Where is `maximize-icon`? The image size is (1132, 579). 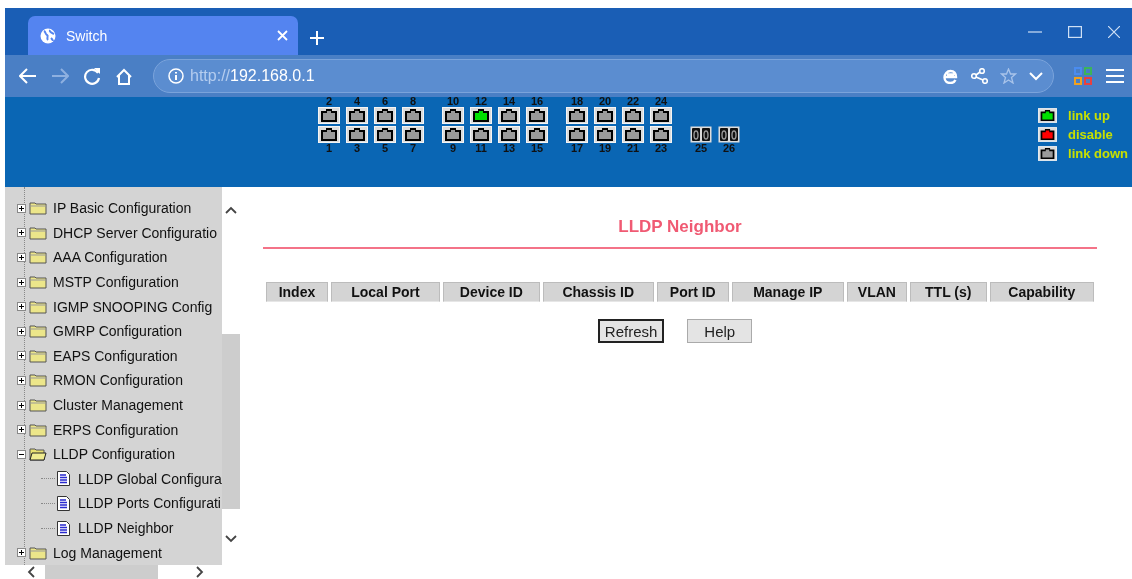 maximize-icon is located at coordinates (1075, 32).